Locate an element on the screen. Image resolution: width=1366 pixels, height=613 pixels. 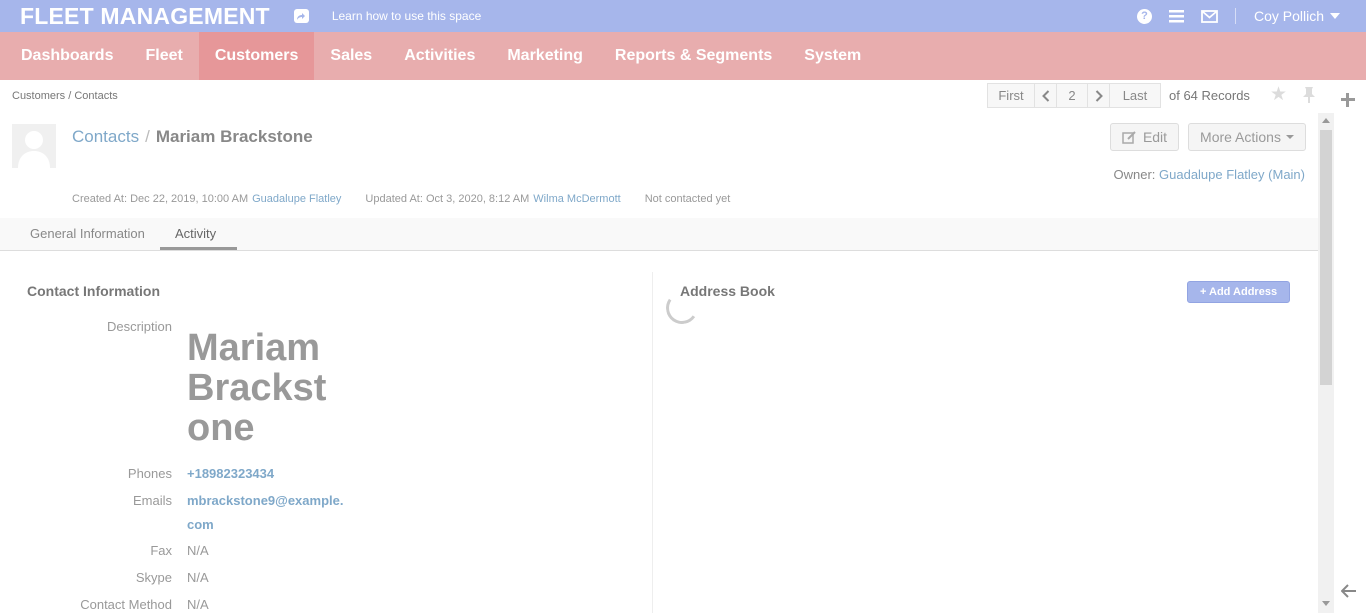
page-title: Contacts / Mariam Brackstone is located at coordinates (192, 137).